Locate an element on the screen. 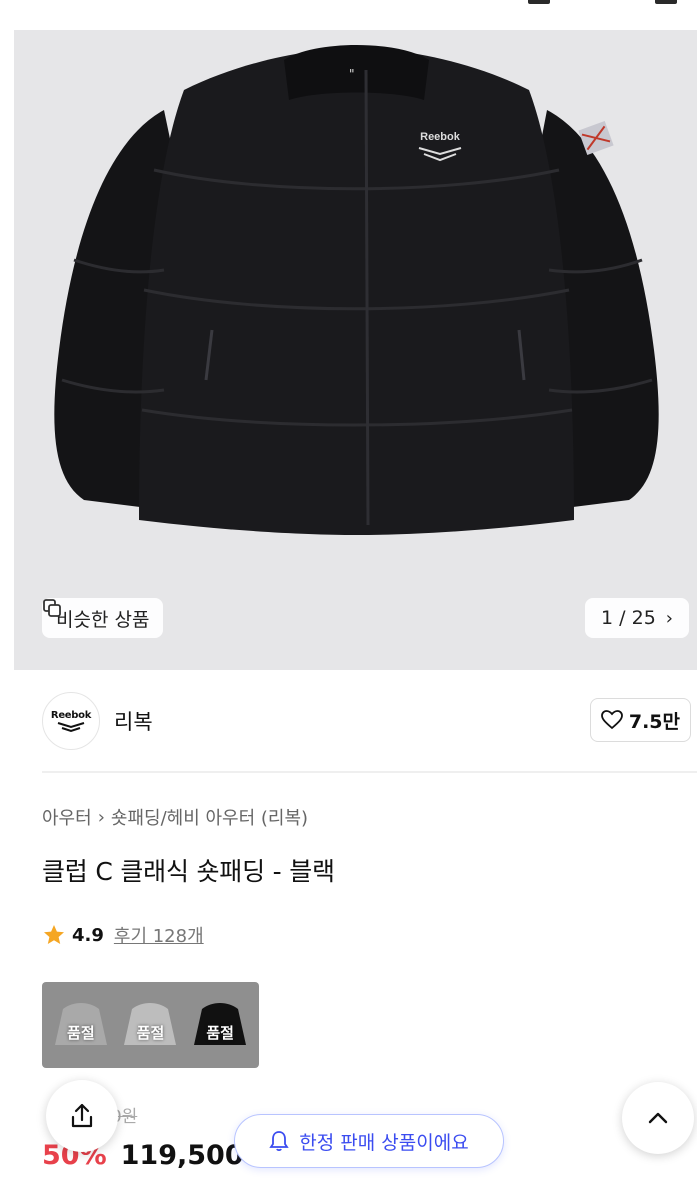  color-variant-list: 품절 품절 품절 is located at coordinates (150, 1025).